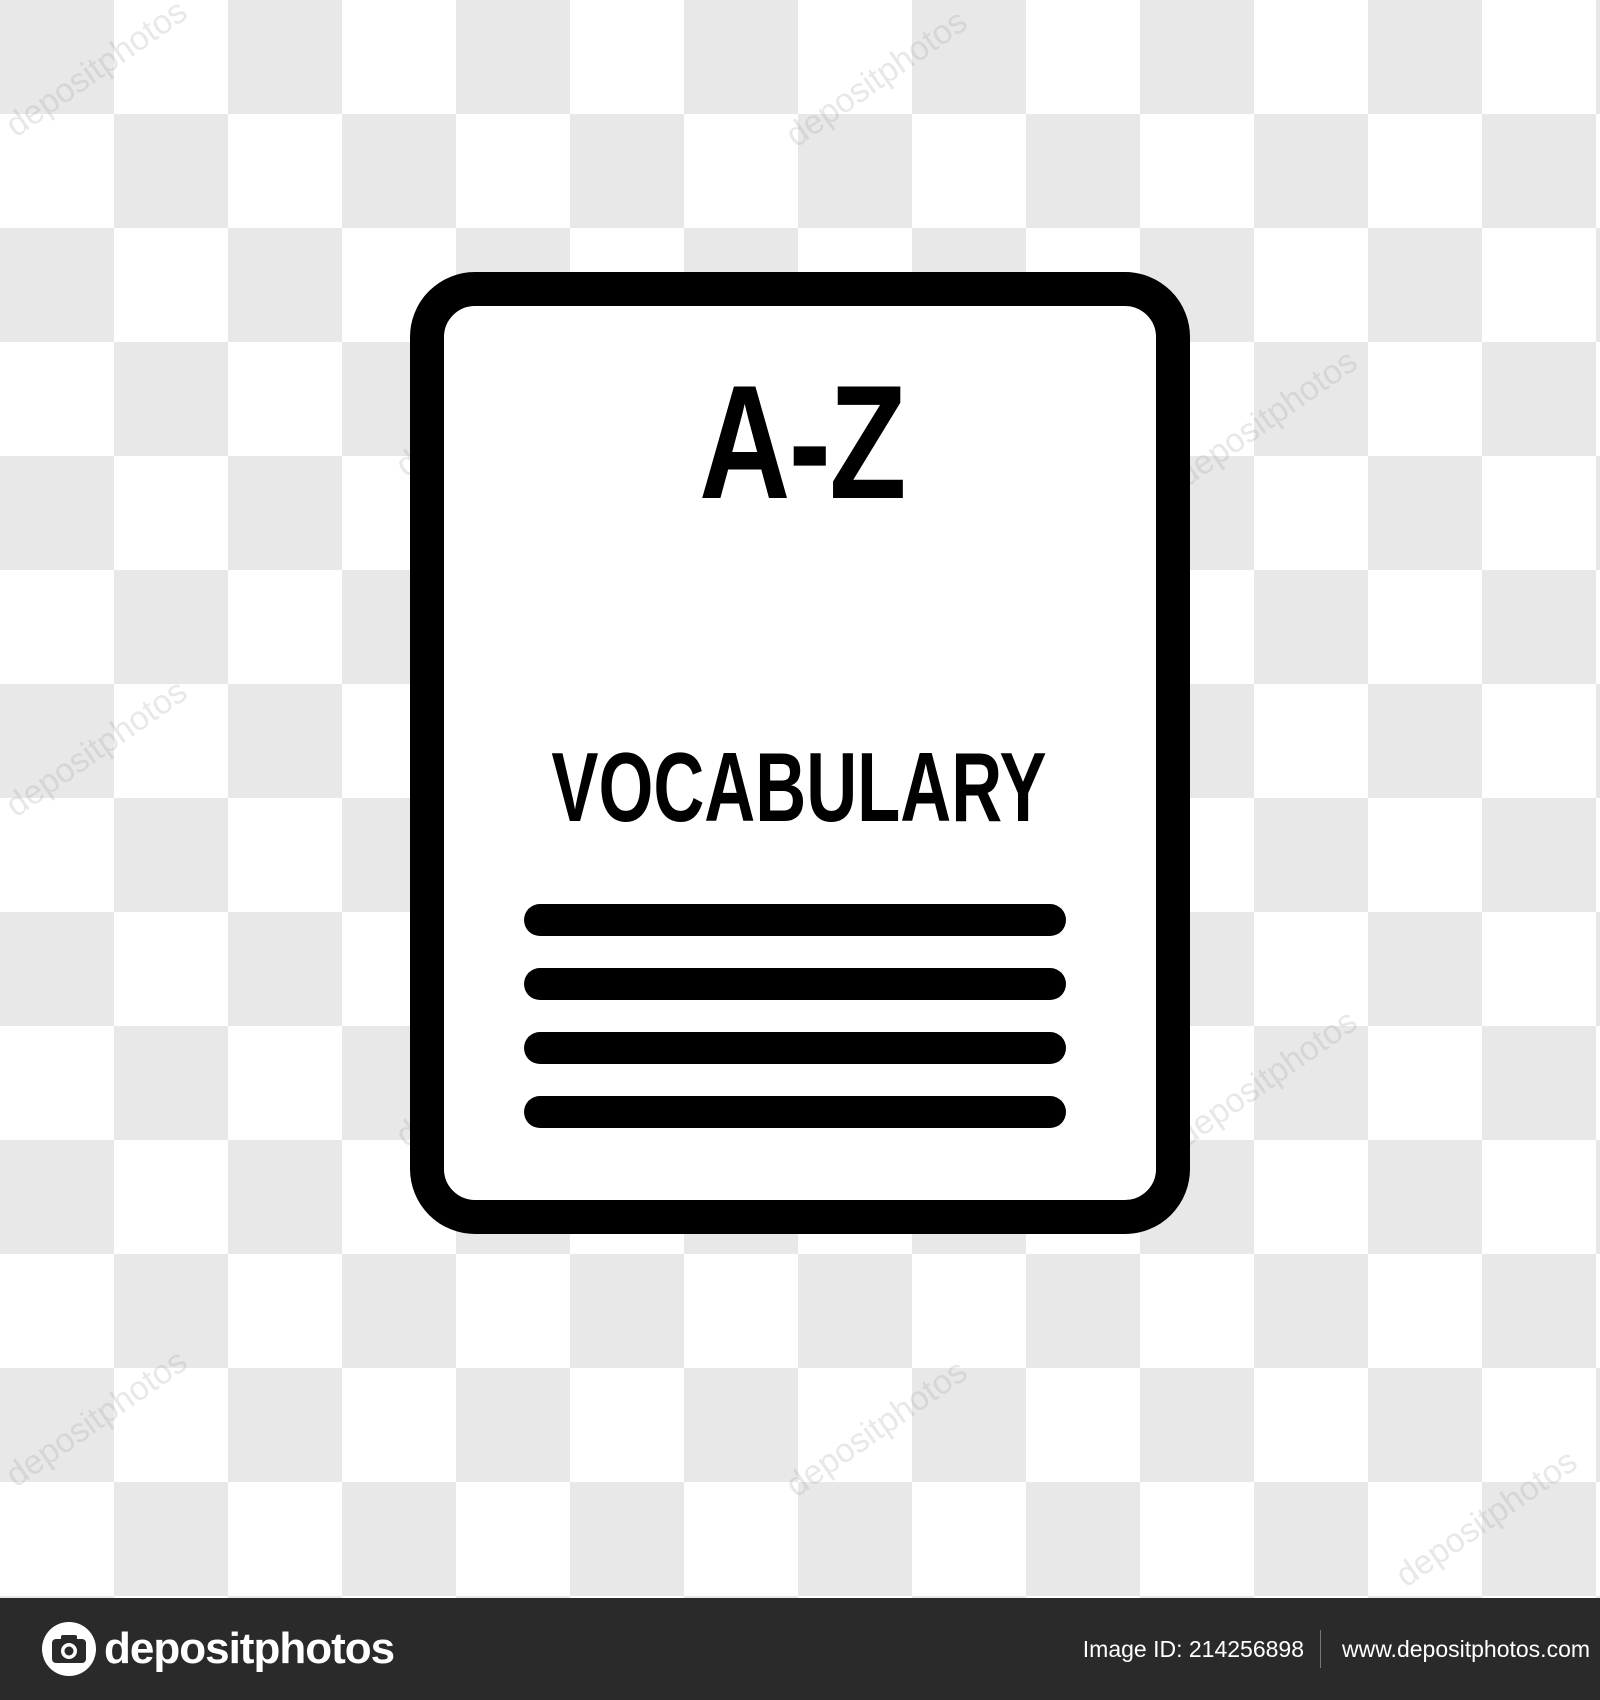 This screenshot has height=1700, width=1600. I want to click on footer-divider, so click(1320, 1649).